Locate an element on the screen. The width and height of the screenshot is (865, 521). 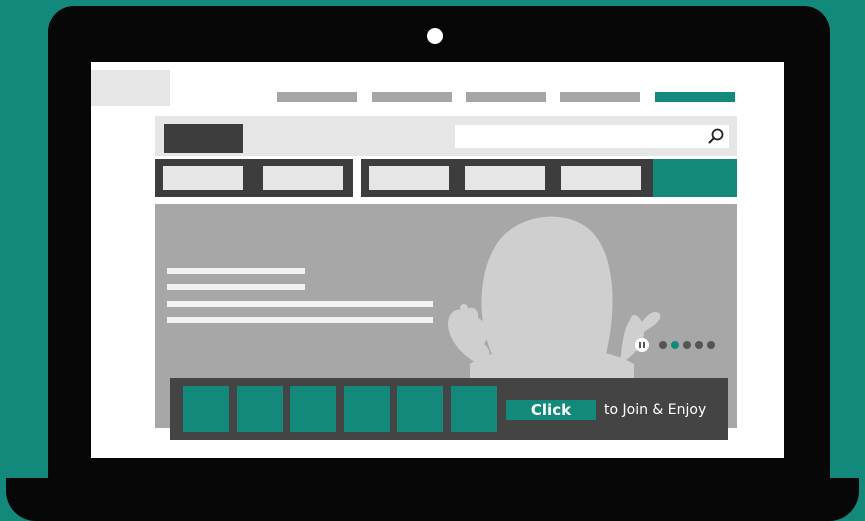
search-icon is located at coordinates (716, 136).